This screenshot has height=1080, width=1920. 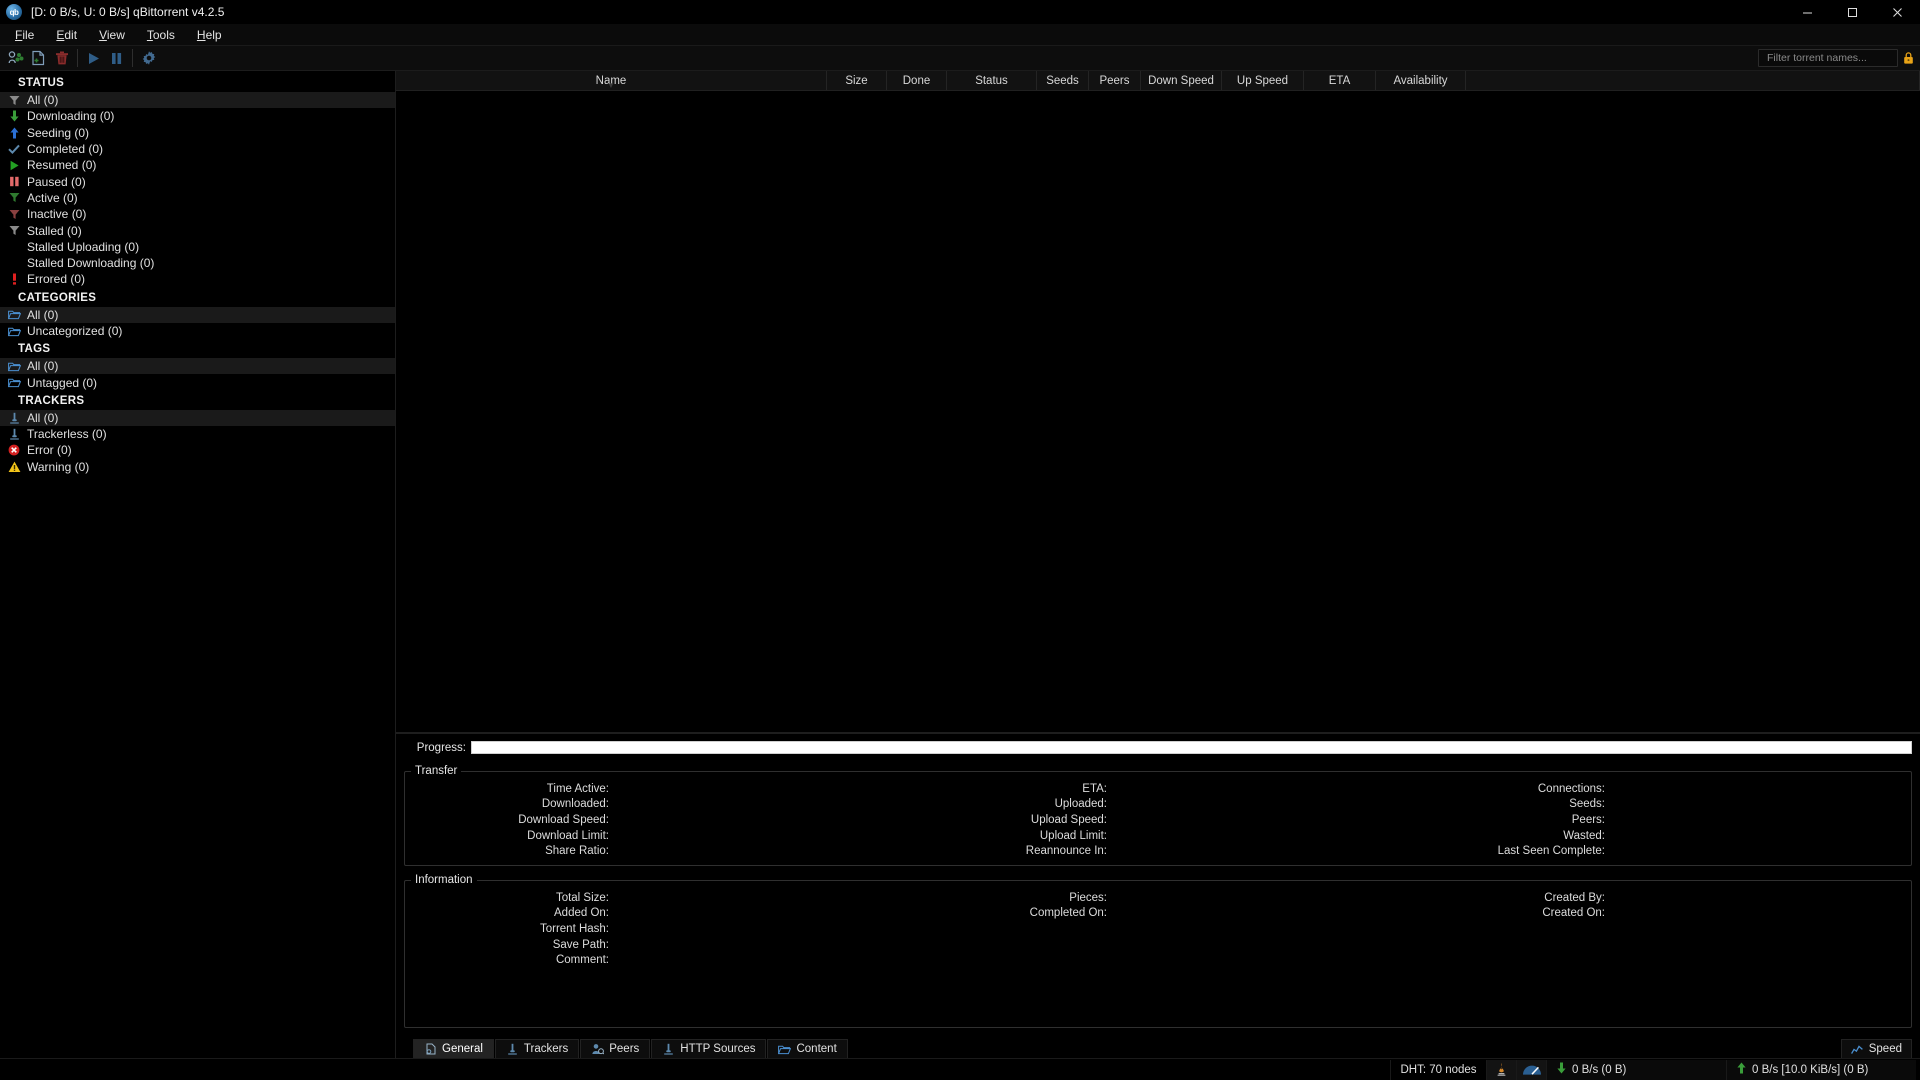 What do you see at coordinates (197, 214) in the screenshot?
I see `sidebar-item-status-inactive: Inactive (0)` at bounding box center [197, 214].